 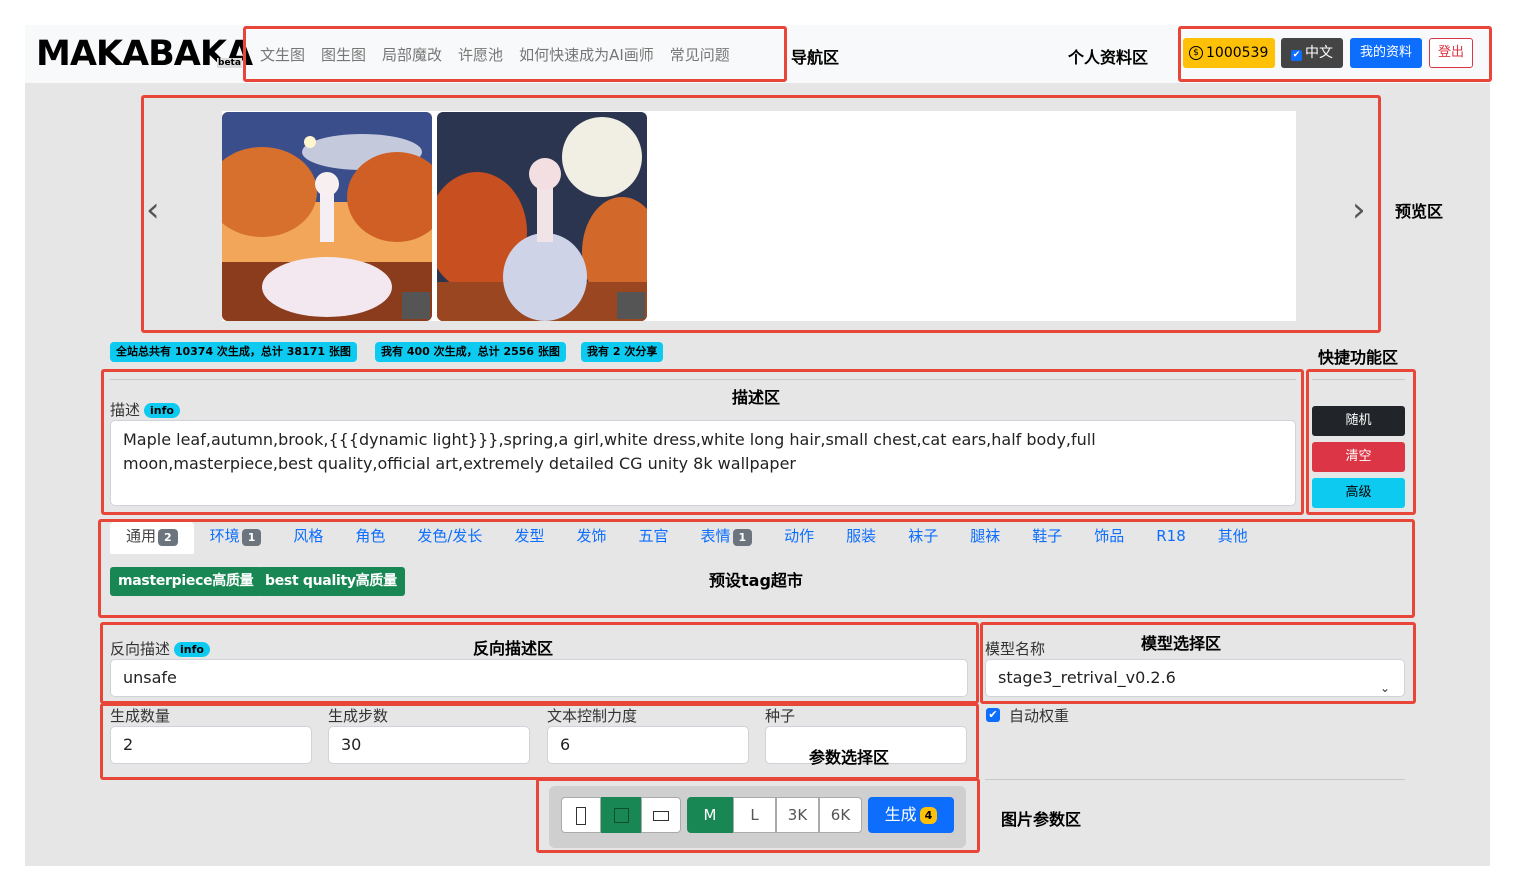 I want to click on tab-label: 角色, so click(x=370, y=536).